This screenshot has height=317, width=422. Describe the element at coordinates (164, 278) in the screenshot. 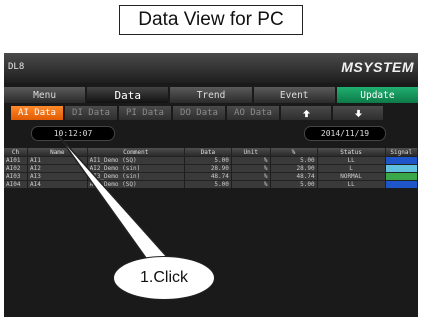

I see `click-callout: 1.Click` at that location.